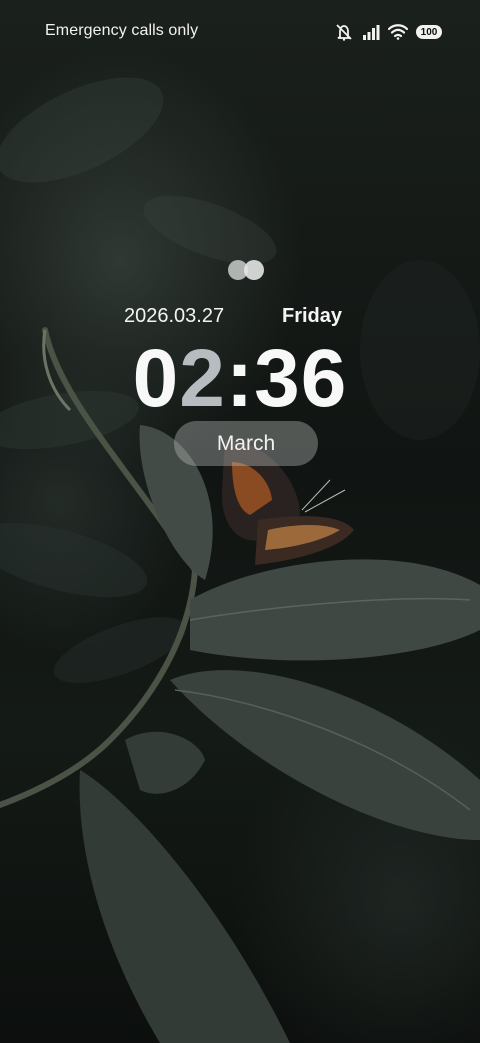  What do you see at coordinates (156, 378) in the screenshot?
I see `clock-hour-first: 0` at bounding box center [156, 378].